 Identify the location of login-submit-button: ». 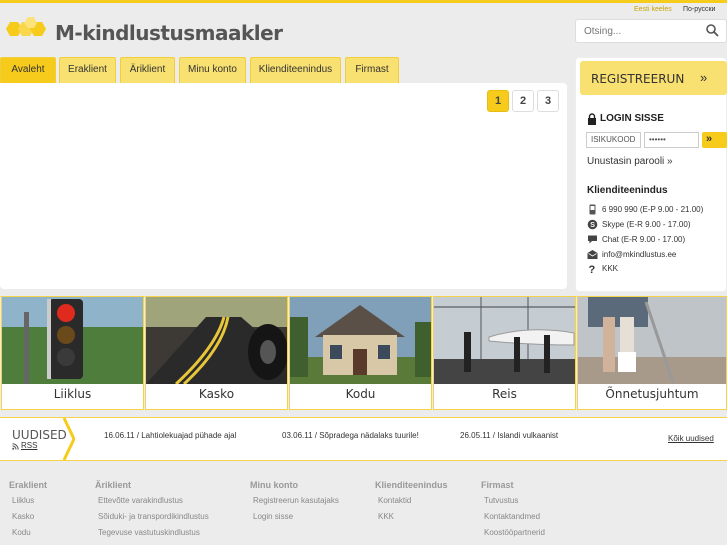
(714, 140).